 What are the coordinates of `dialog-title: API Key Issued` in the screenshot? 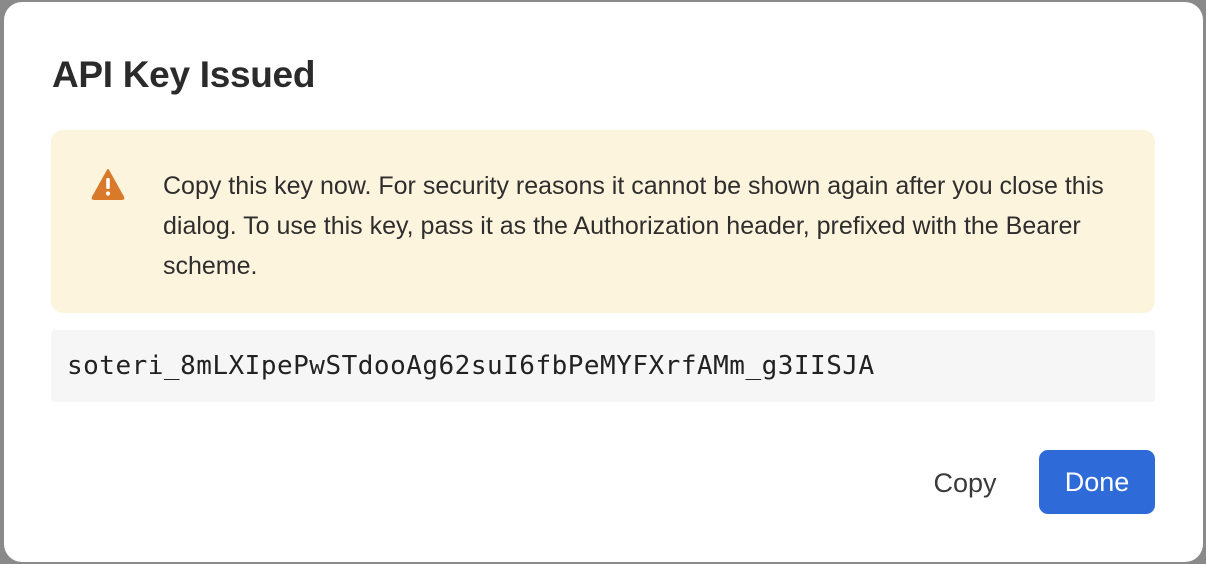 It's located at (184, 74).